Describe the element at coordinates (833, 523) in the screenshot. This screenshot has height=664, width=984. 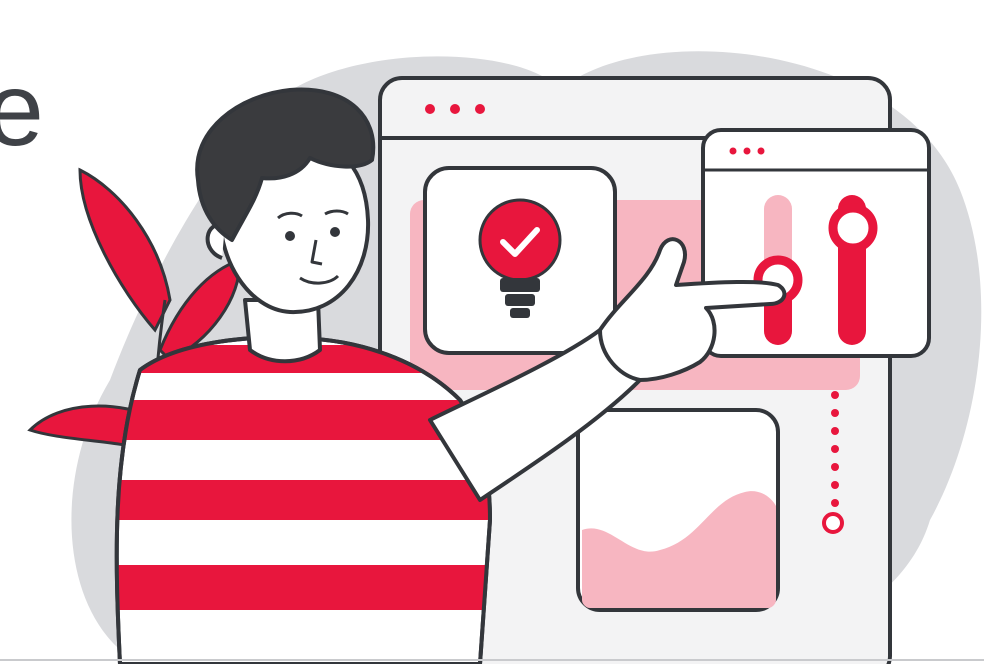
I see `connector-end-icon` at that location.